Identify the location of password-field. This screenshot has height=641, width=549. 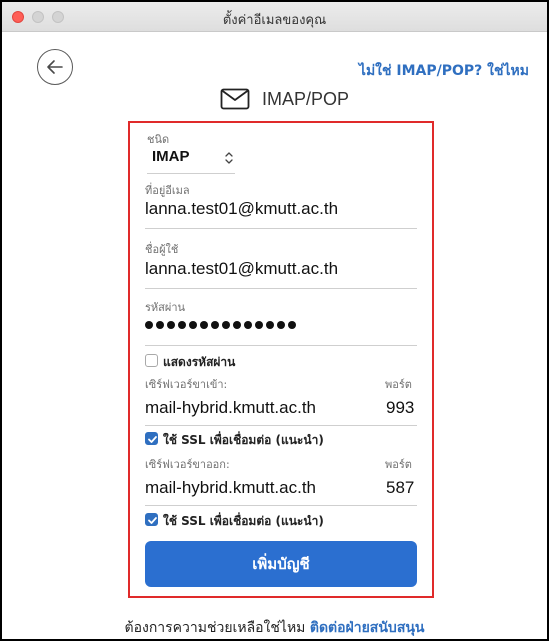
(220, 325).